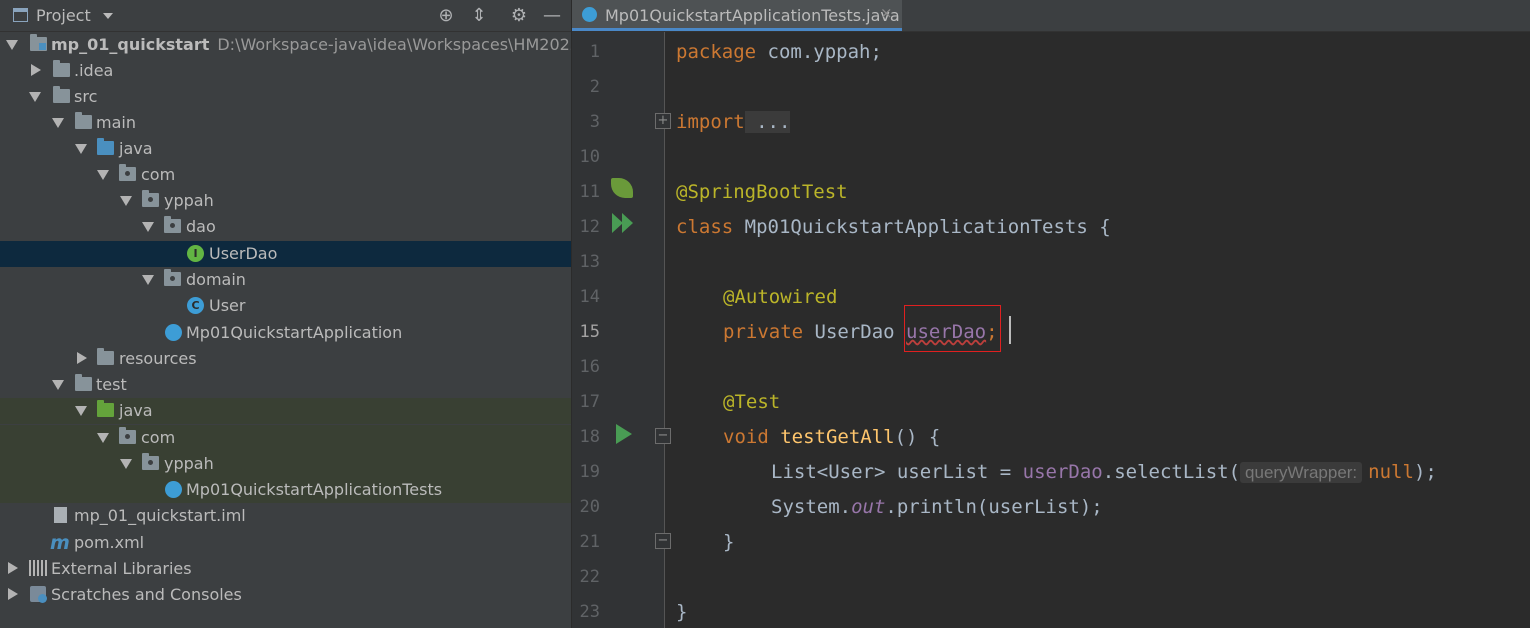 This screenshot has width=1530, height=628. I want to click on project-panel-title: Project, so click(63, 15).